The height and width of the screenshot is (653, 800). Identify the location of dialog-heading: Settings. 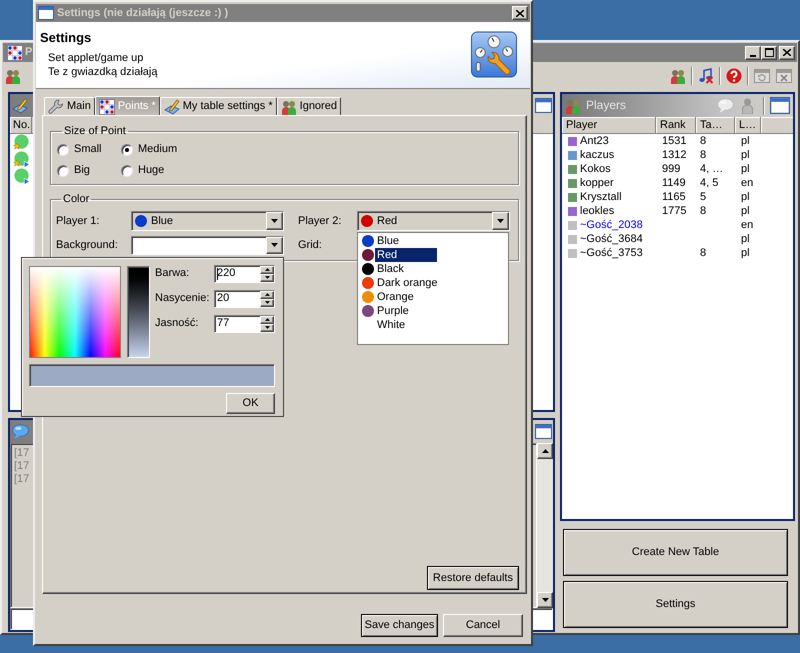
(66, 38).